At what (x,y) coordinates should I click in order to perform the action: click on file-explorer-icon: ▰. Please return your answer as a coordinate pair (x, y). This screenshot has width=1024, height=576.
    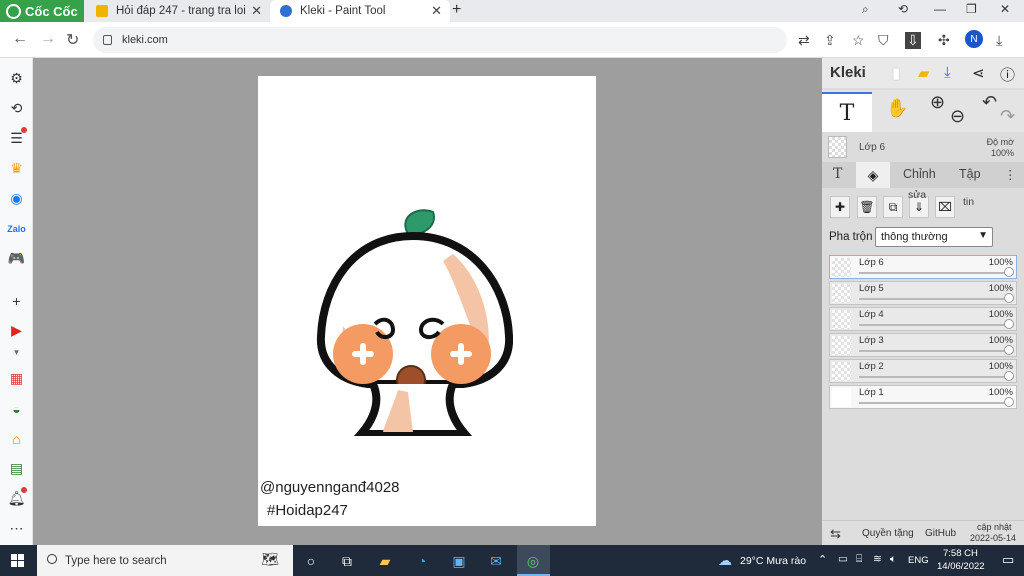
    Looking at the image, I should click on (385, 561).